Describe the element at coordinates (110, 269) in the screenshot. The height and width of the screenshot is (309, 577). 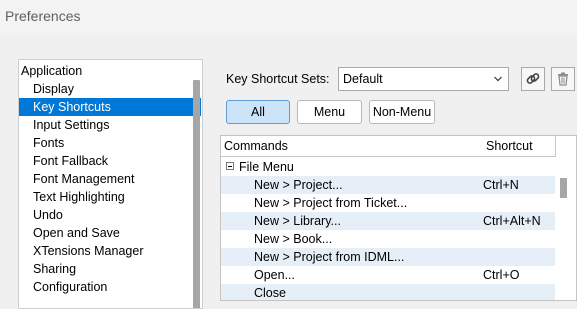
I see `tree-item-sharing: Sharing` at that location.